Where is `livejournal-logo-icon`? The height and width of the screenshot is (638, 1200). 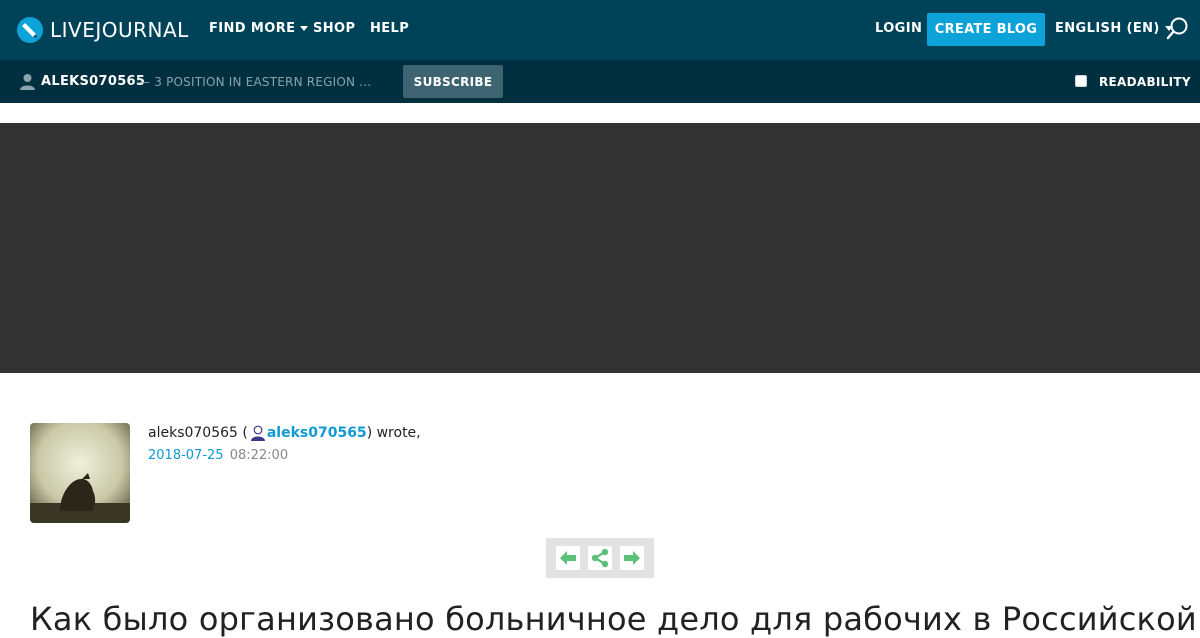
livejournal-logo-icon is located at coordinates (30, 30).